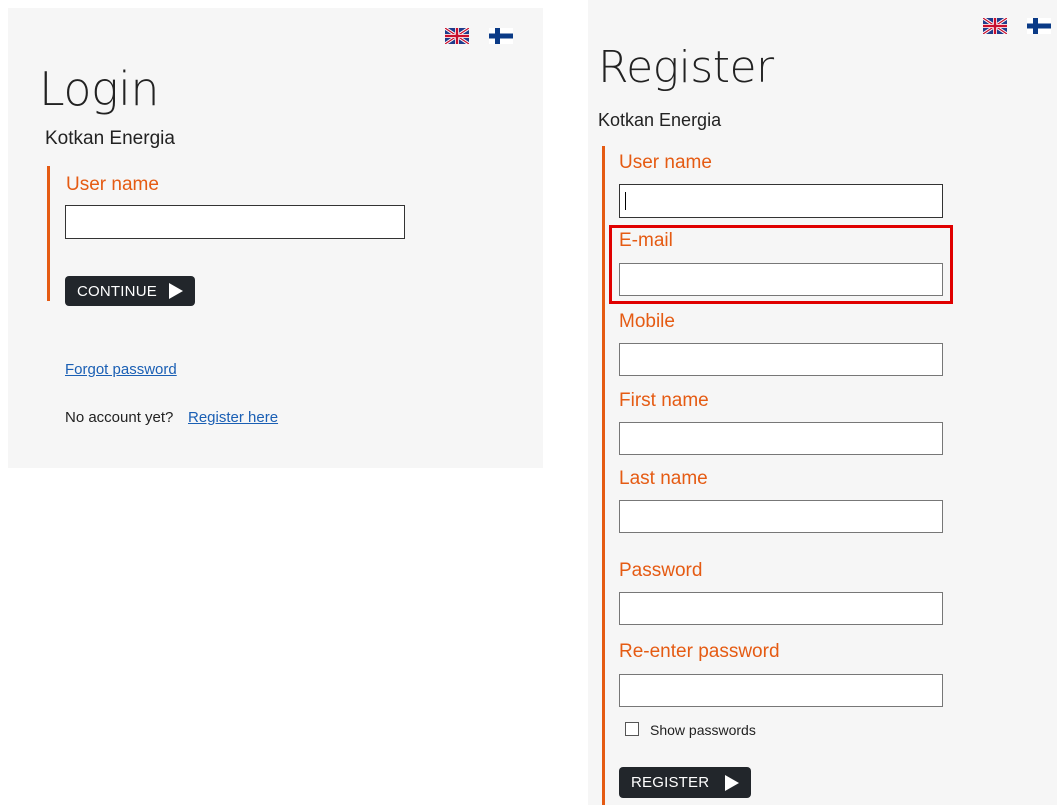  I want to click on continue-label: CONTINUE, so click(117, 291).